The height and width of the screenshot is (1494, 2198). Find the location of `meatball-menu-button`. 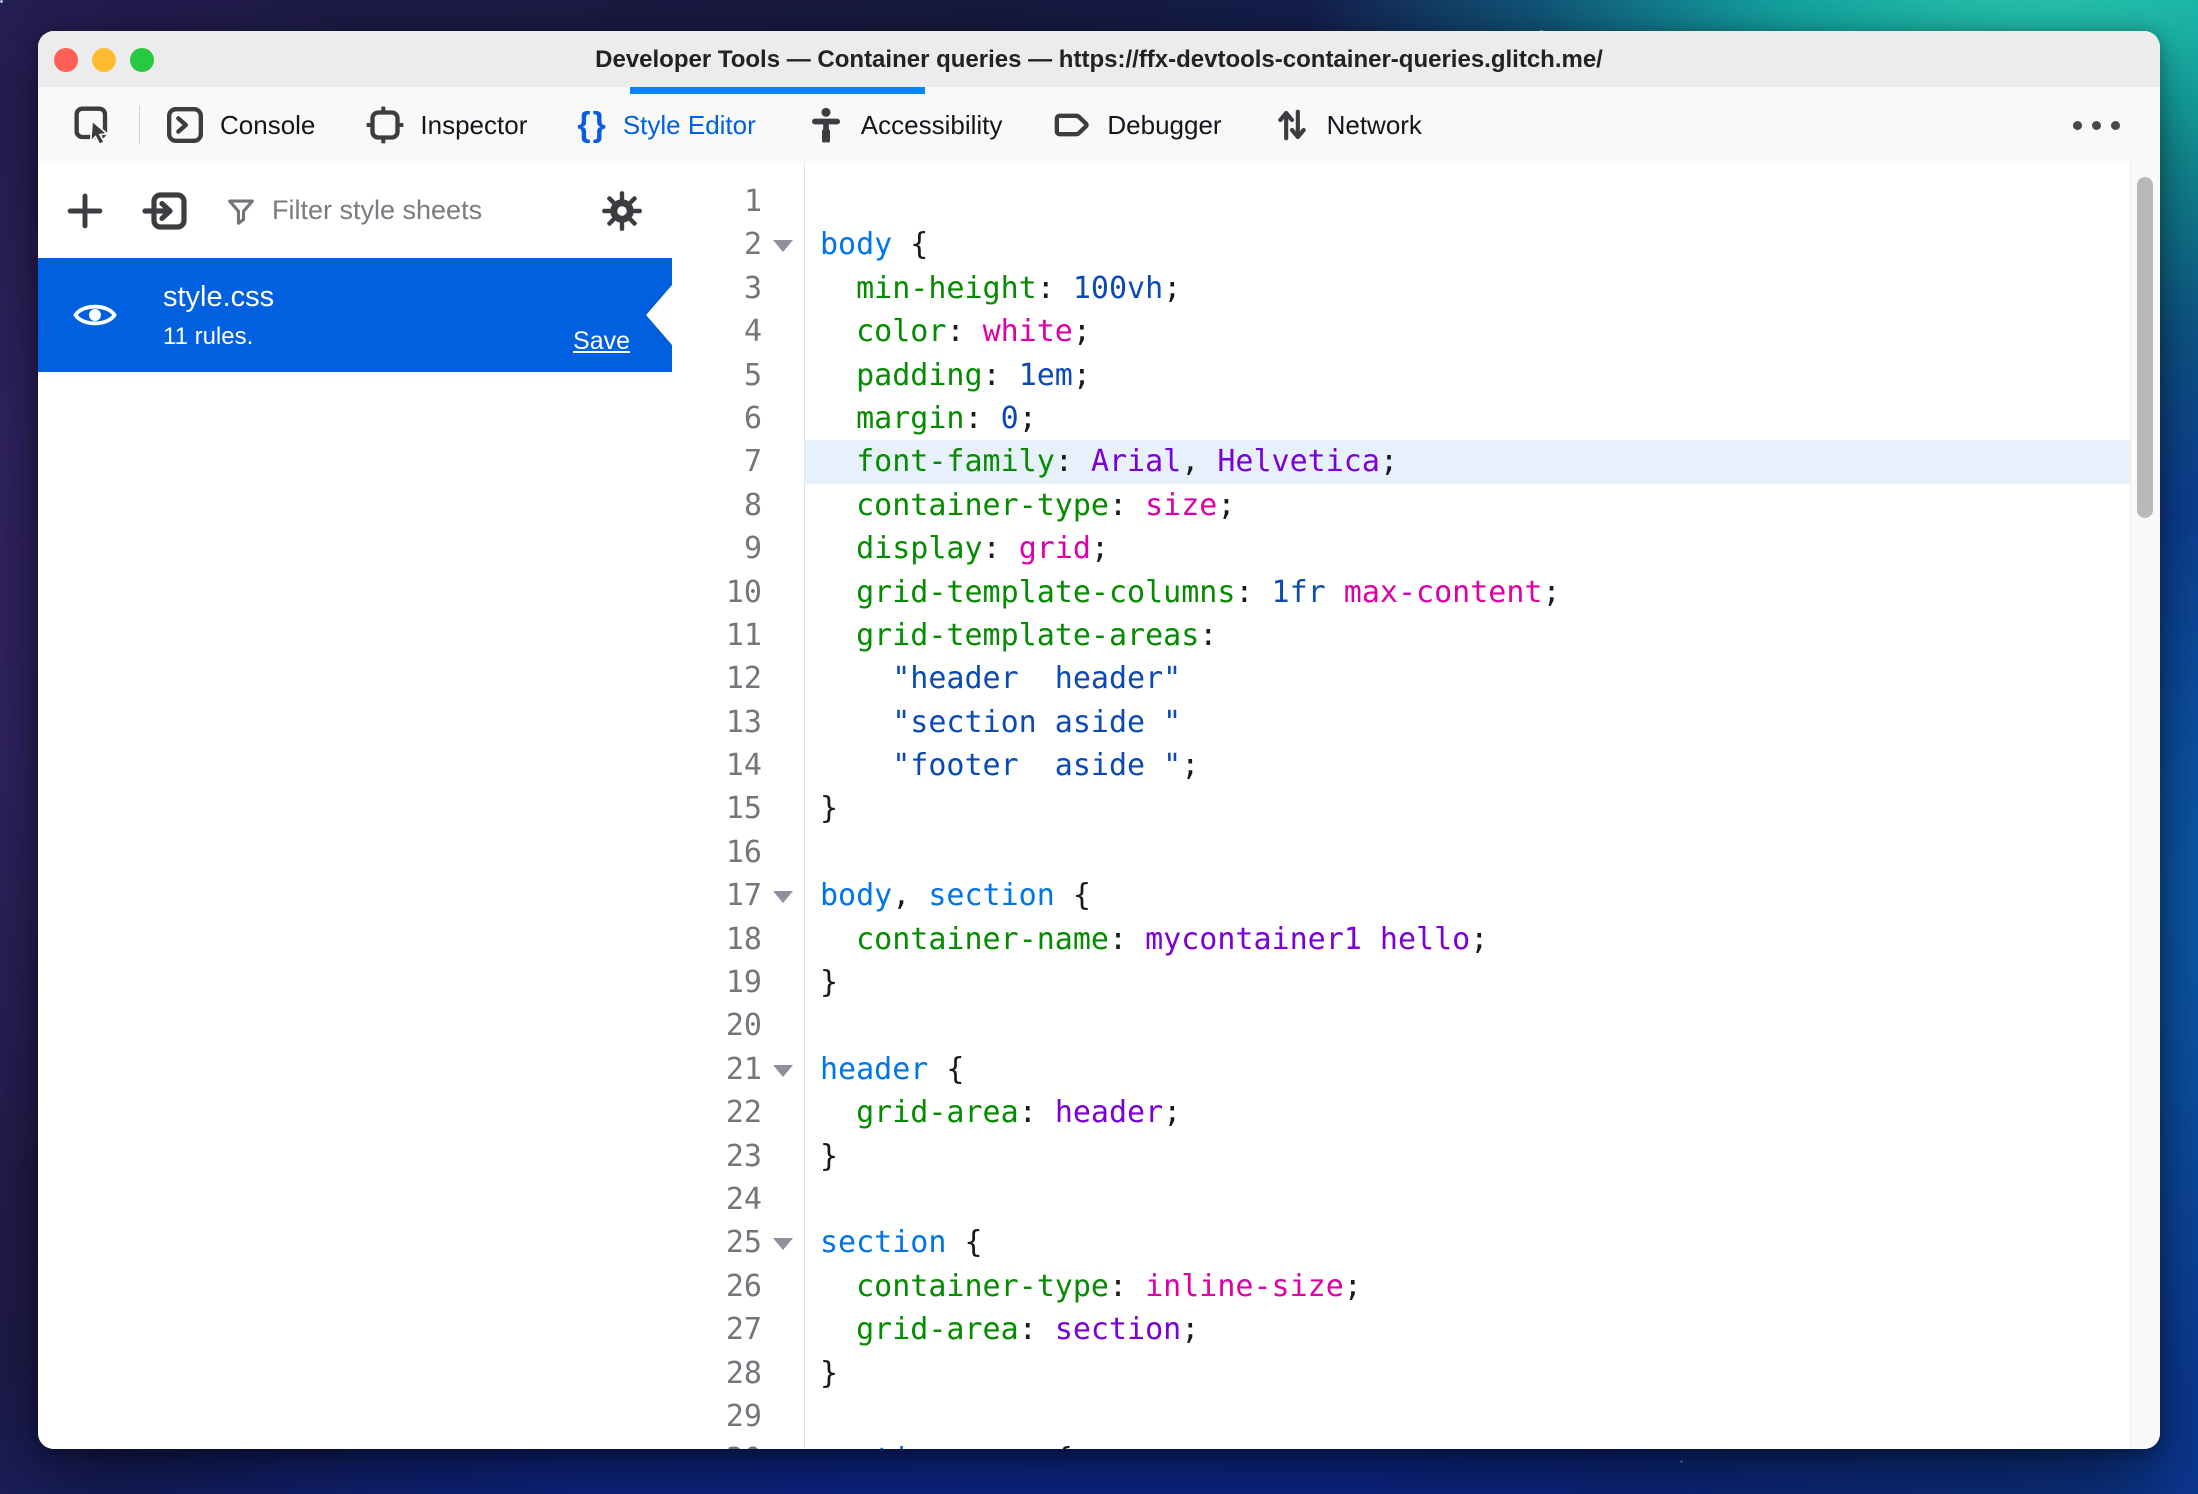

meatball-menu-button is located at coordinates (2096, 125).